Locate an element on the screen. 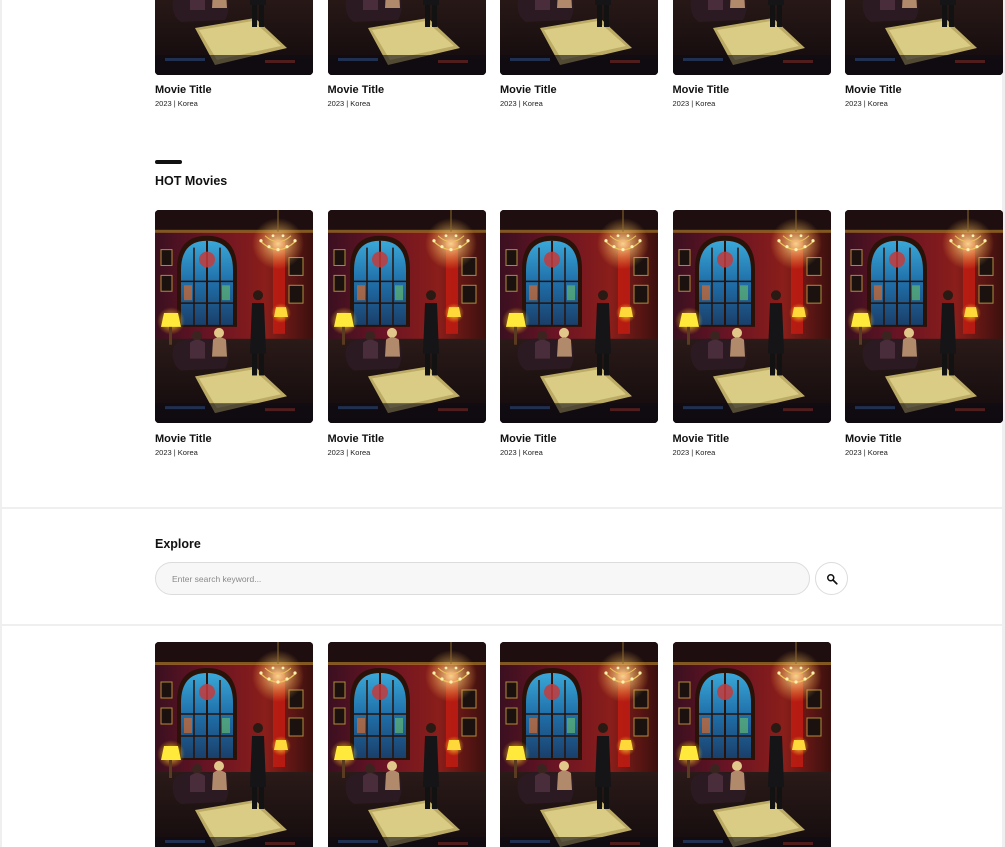  search-icon is located at coordinates (832, 579).